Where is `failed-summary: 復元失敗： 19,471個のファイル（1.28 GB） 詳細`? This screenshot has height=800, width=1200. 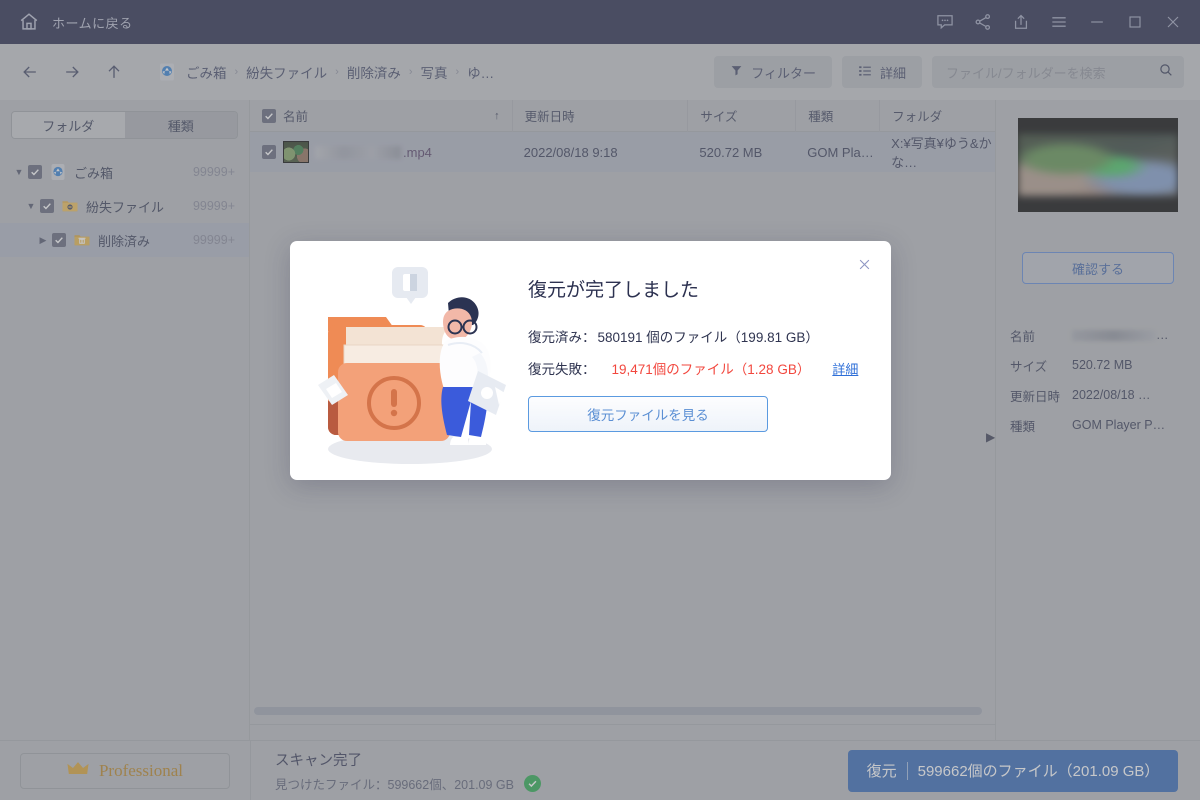
failed-summary: 復元失敗： 19,471個のファイル（1.28 GB） 詳細 is located at coordinates (697, 368).